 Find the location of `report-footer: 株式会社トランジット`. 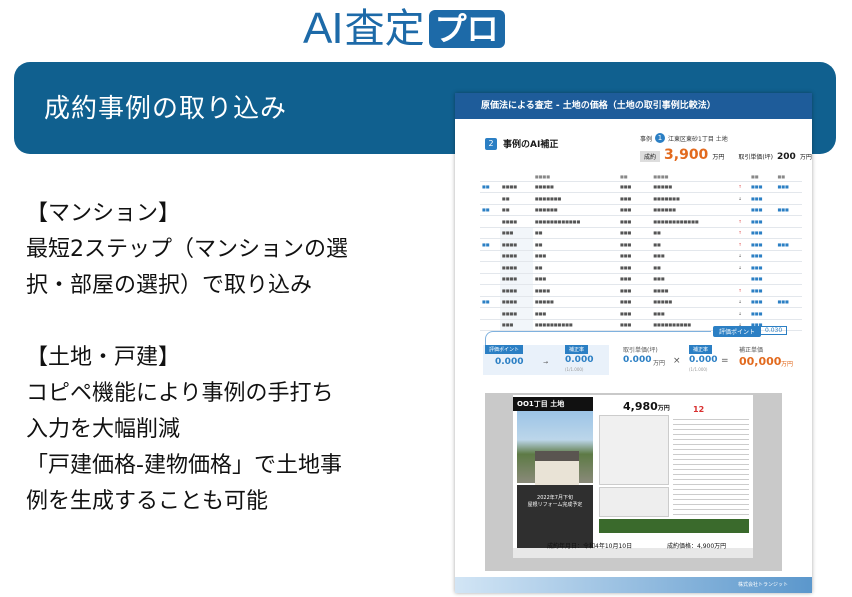

report-footer: 株式会社トランジット is located at coordinates (633, 585).